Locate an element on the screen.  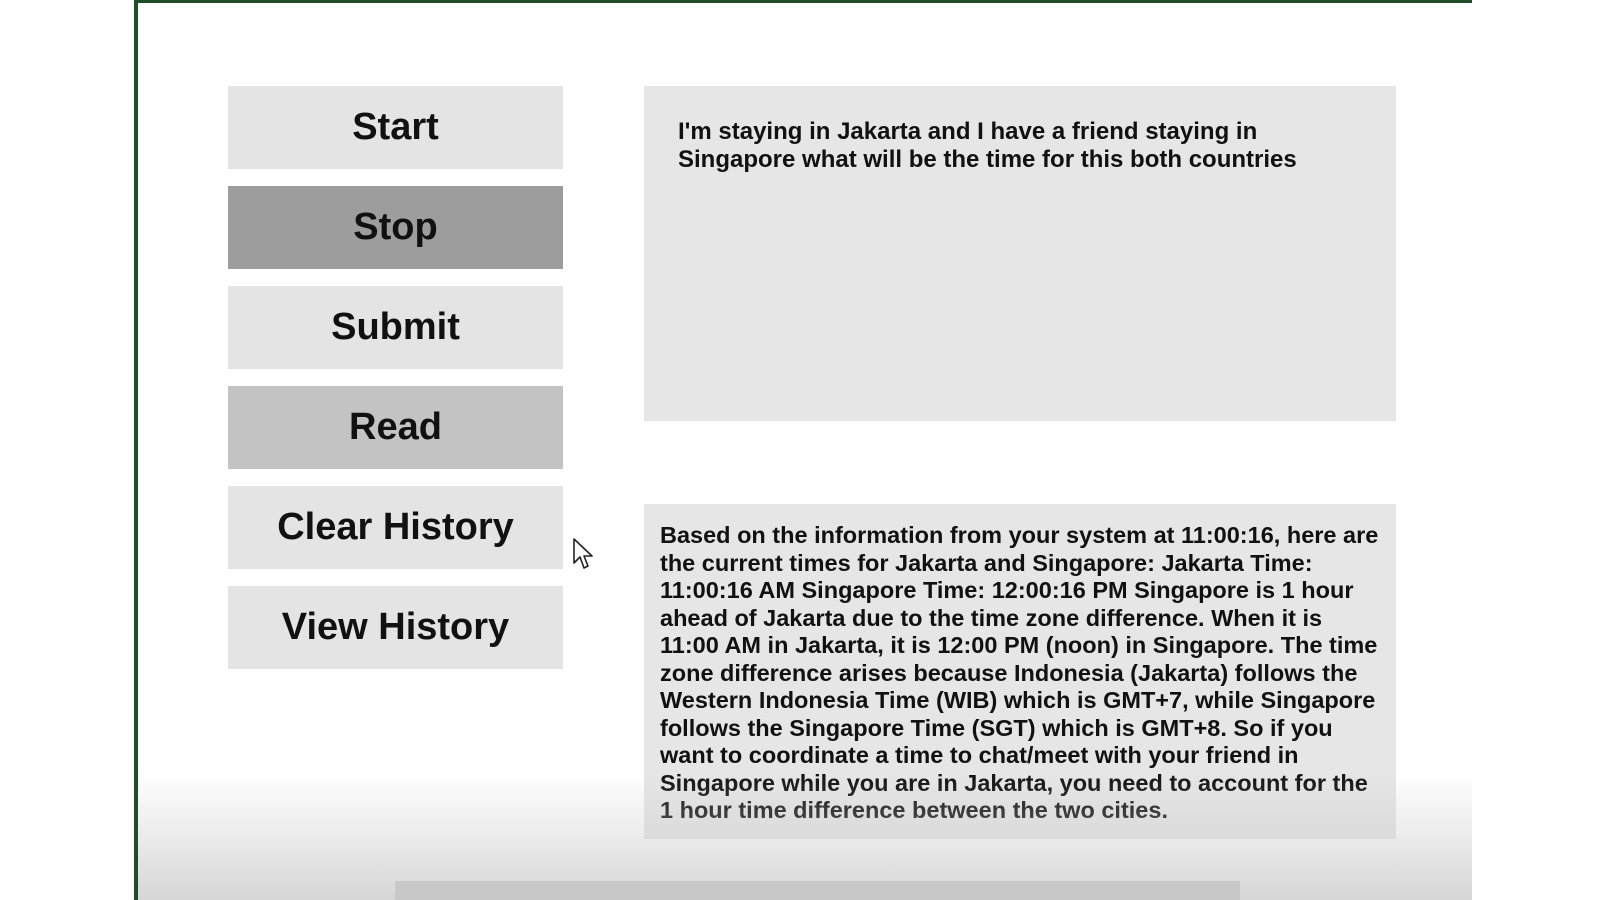
stop-button: Stop is located at coordinates (395, 227).